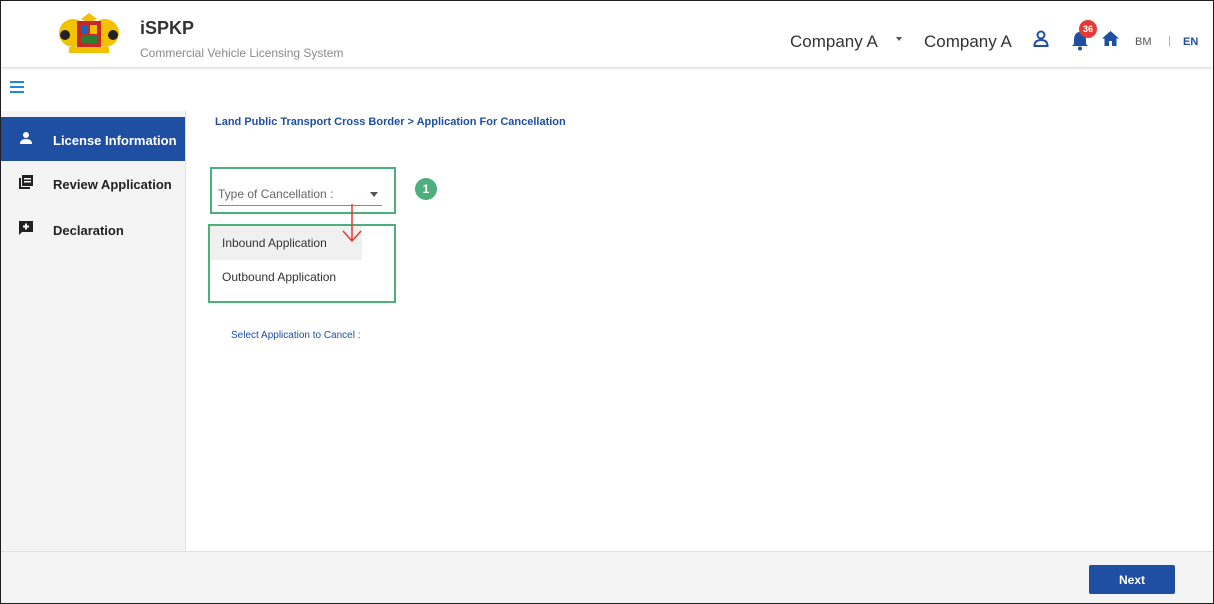 The image size is (1214, 604). What do you see at coordinates (89, 33) in the screenshot?
I see `coat-of-arms-logo` at bounding box center [89, 33].